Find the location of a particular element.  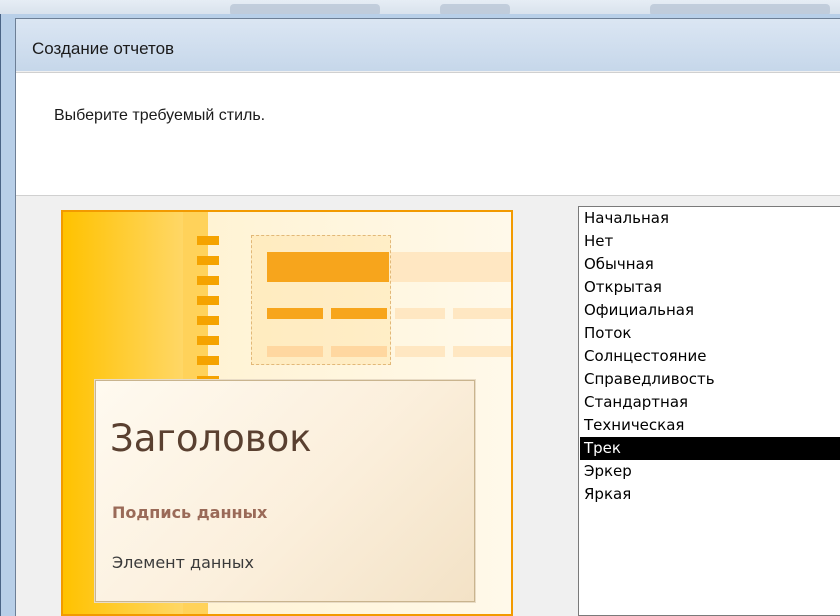

preview-title: Заголовок is located at coordinates (211, 438).